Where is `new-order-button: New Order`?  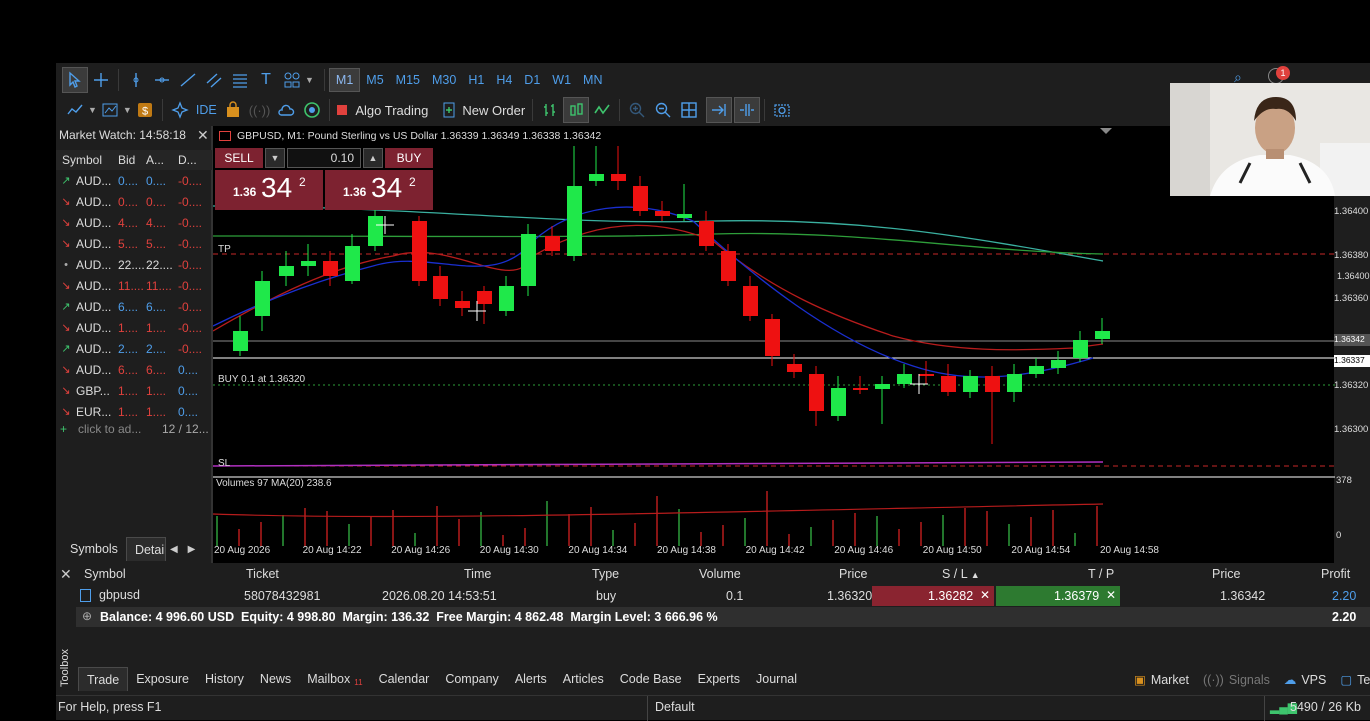
new-order-button: New Order is located at coordinates (482, 110).